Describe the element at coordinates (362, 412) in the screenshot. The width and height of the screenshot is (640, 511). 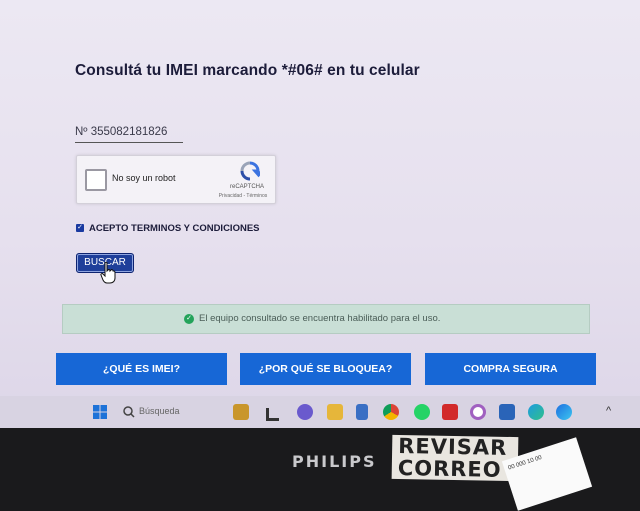
I see `notepad-icon` at that location.